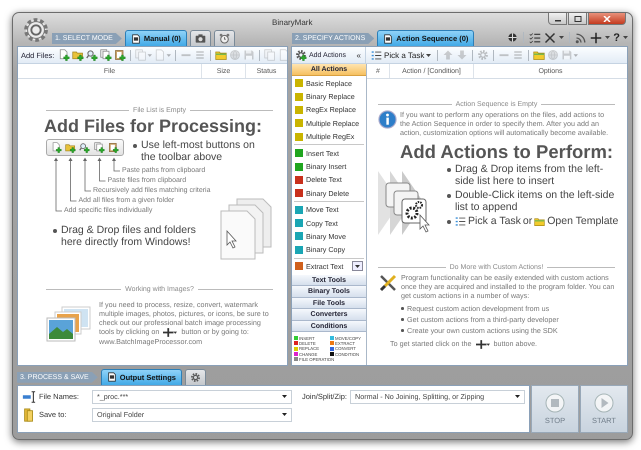 This screenshot has height=450, width=641. I want to click on alarm-clock-icon, so click(224, 38).